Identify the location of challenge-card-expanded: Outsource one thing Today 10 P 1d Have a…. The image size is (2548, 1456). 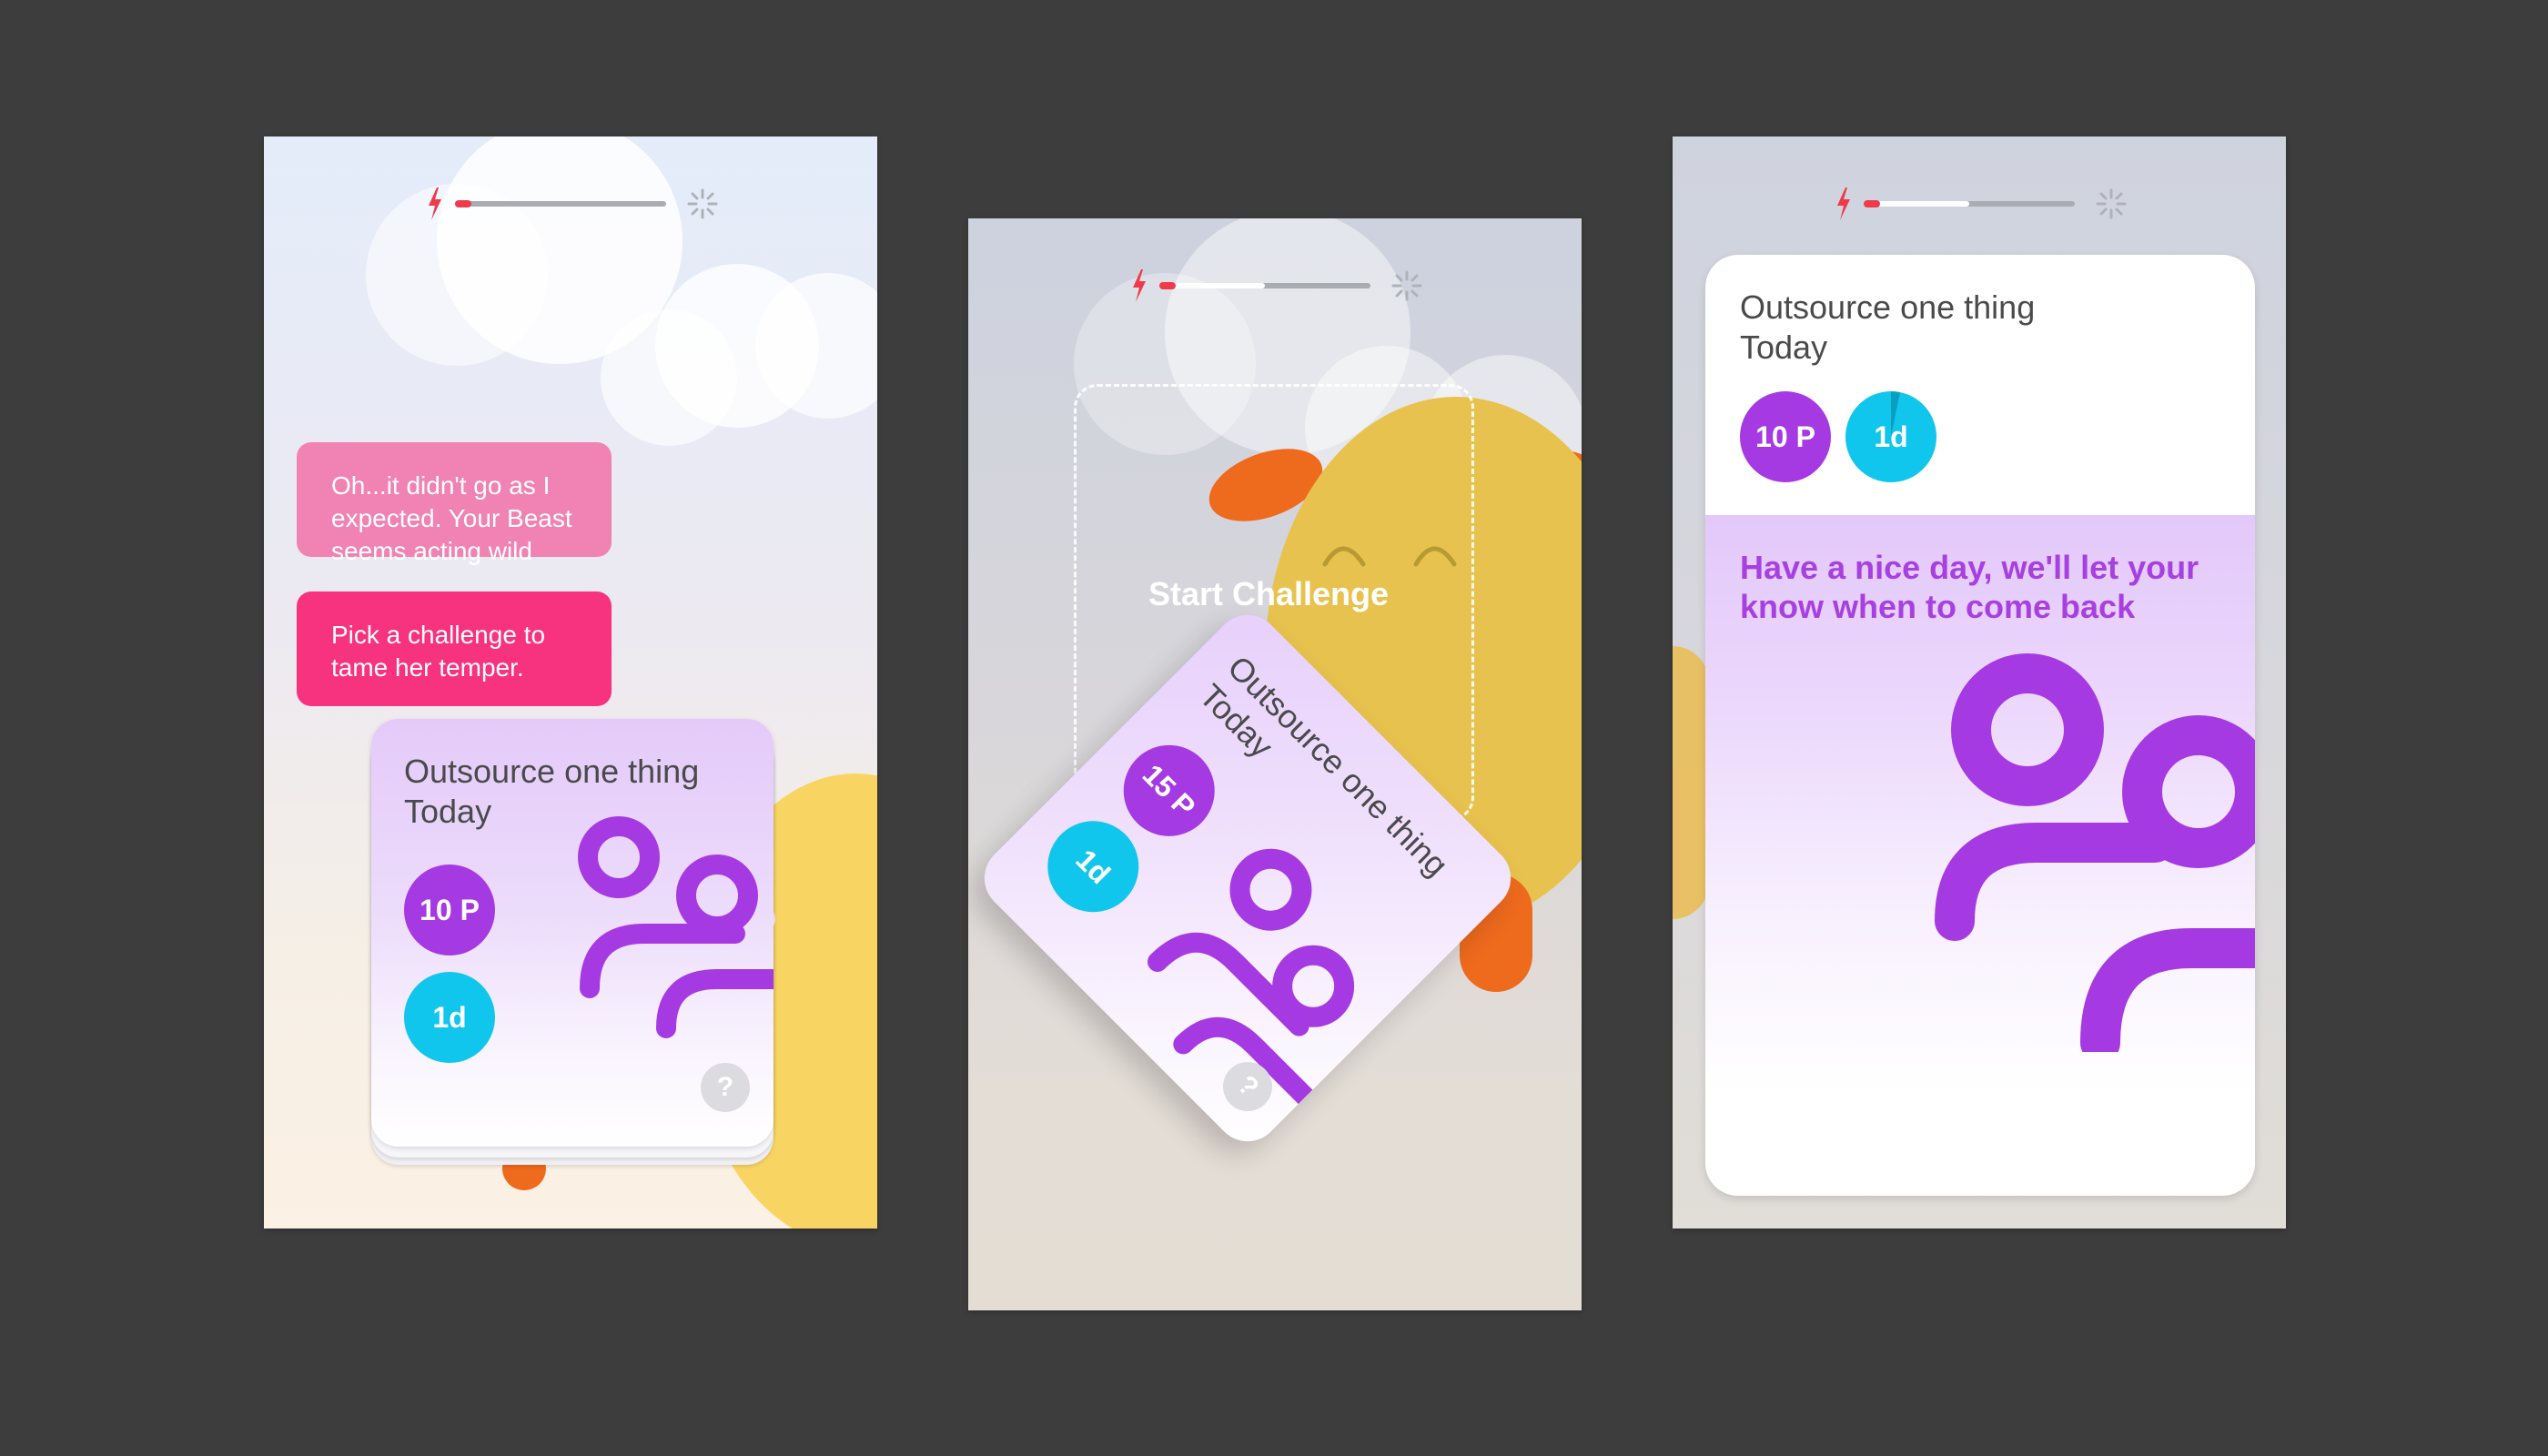
(1980, 726).